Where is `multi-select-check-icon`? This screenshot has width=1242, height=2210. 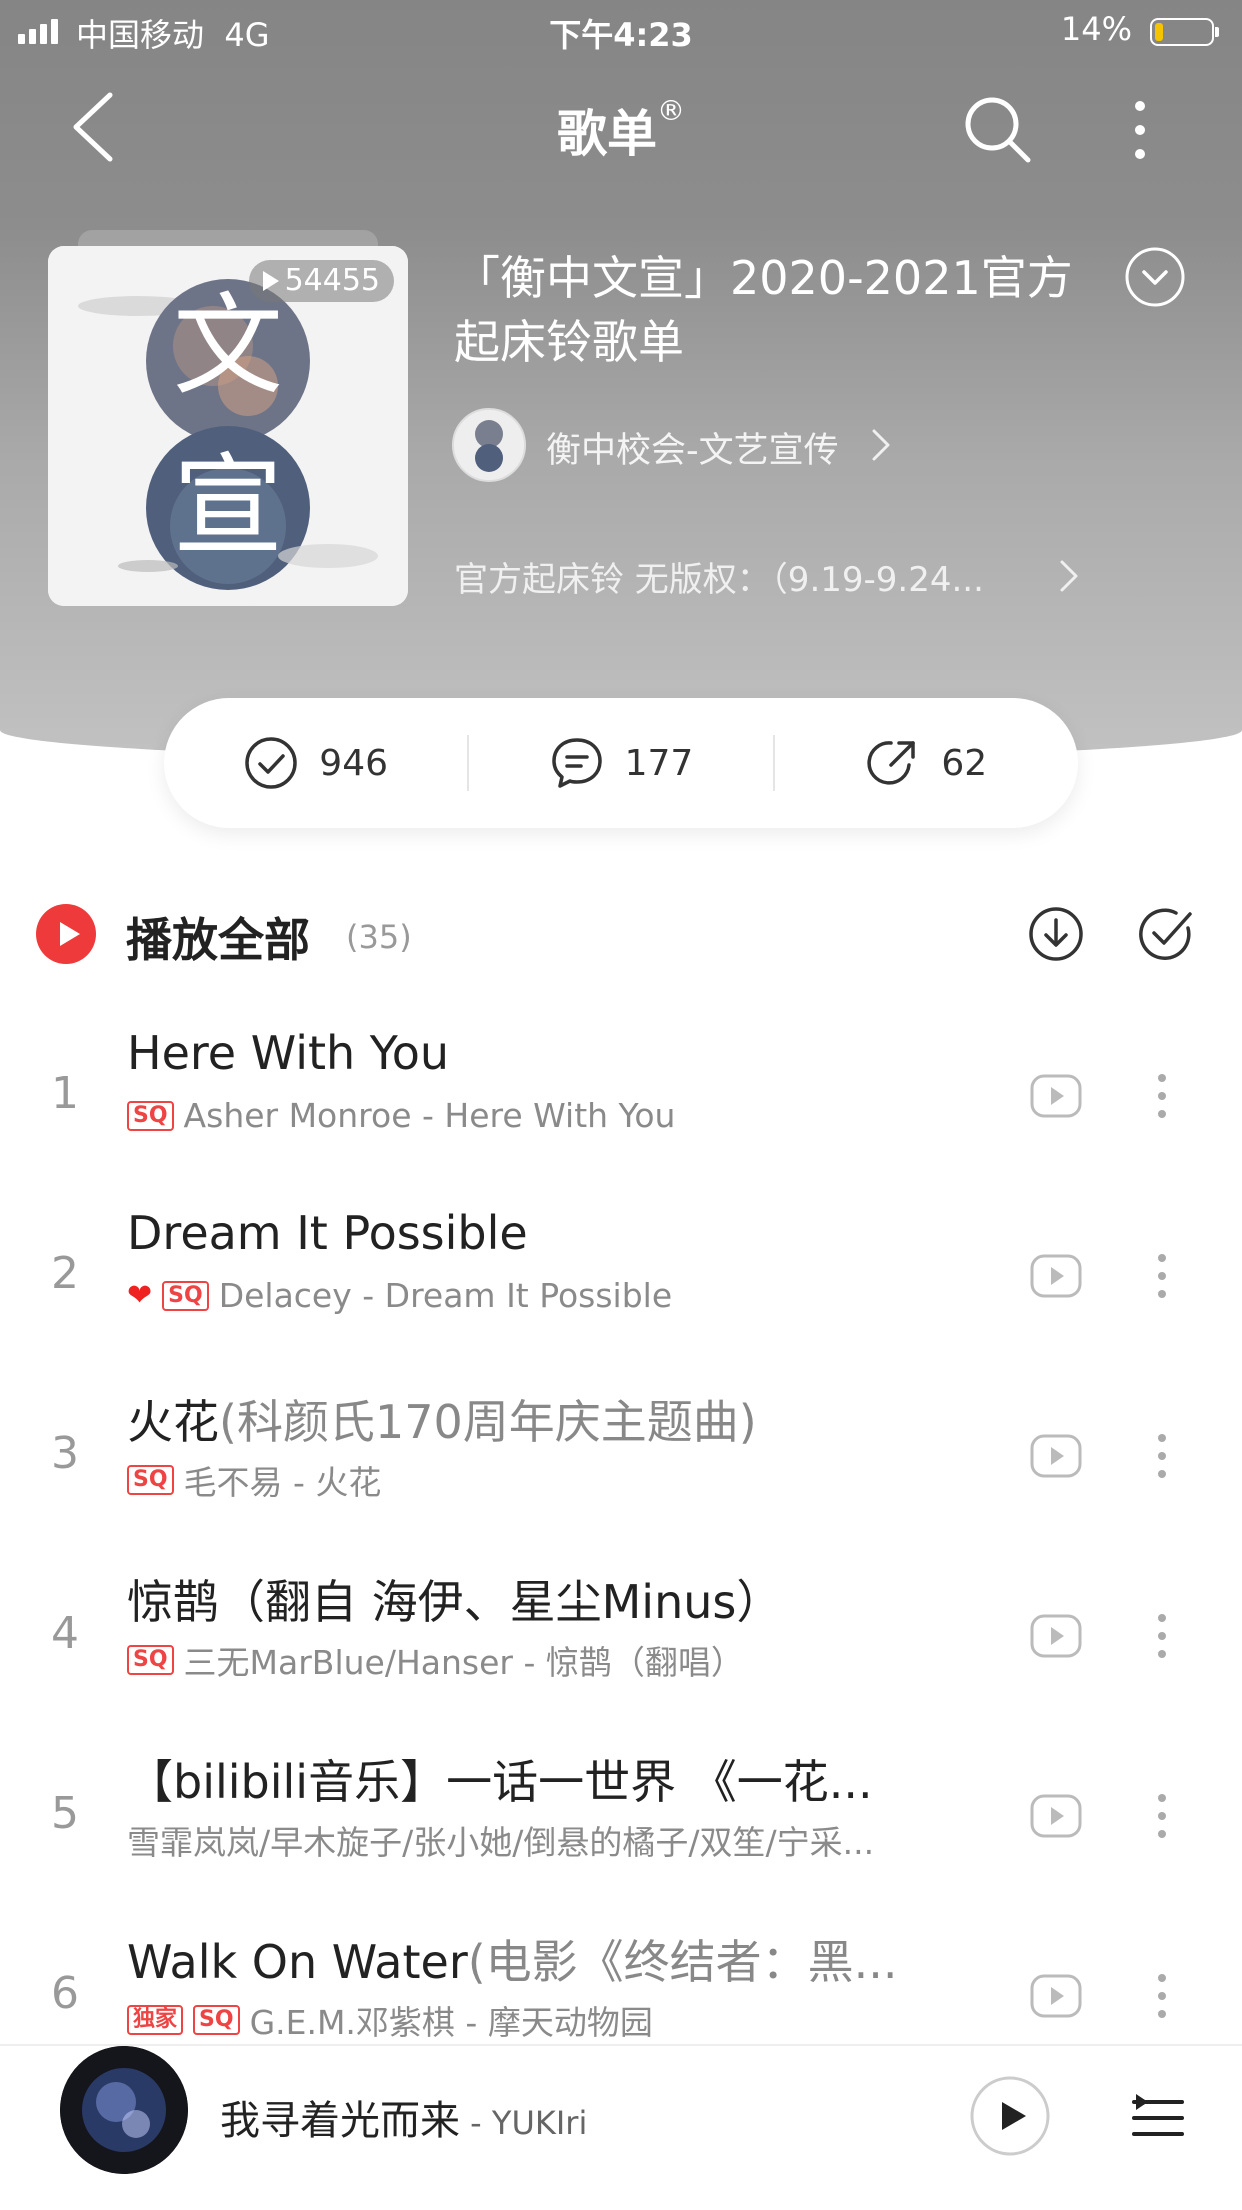
multi-select-check-icon is located at coordinates (1165, 934).